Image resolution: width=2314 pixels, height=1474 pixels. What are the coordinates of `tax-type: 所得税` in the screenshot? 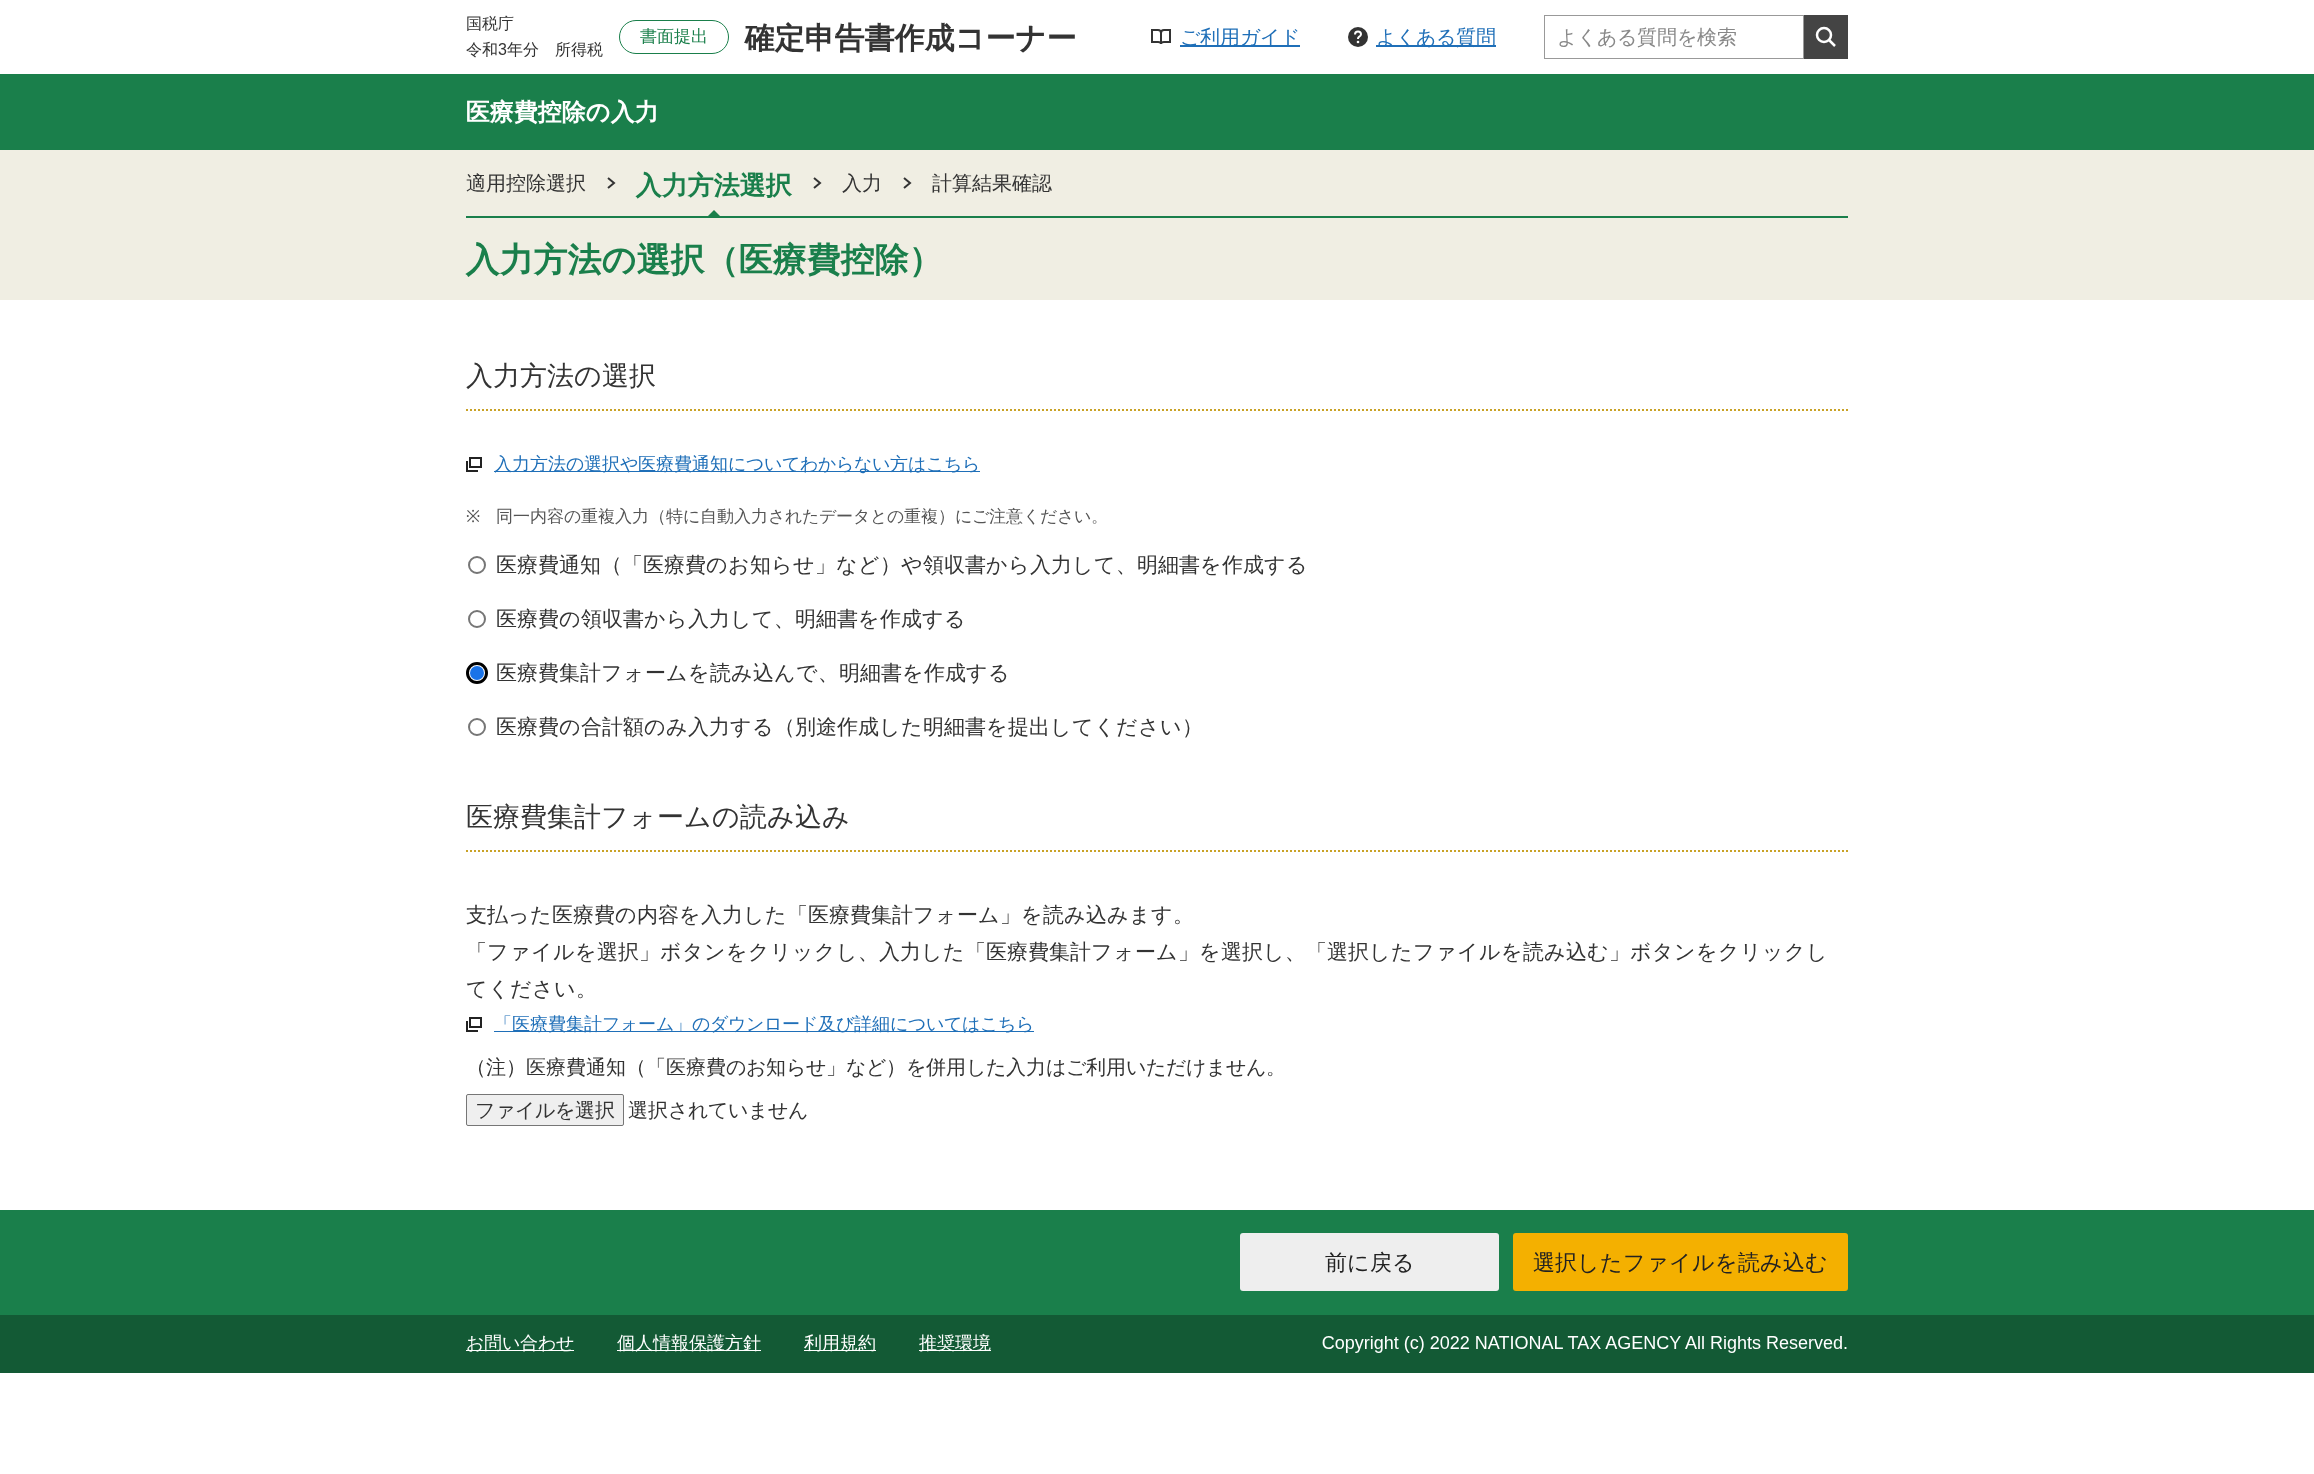 It's located at (578, 50).